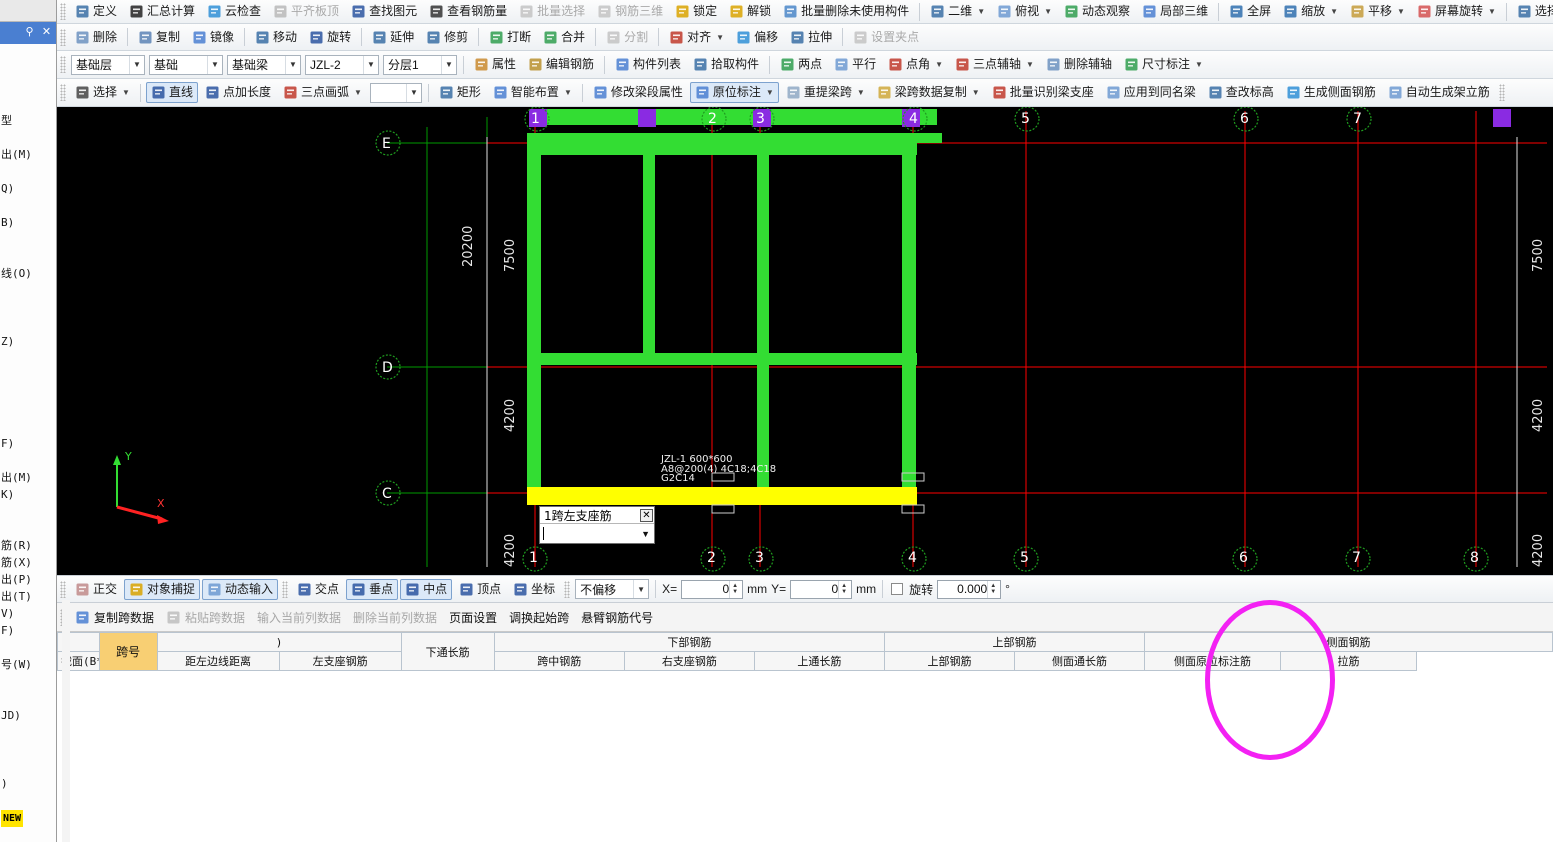  I want to click on table-header-上部钢筋: 上部钢筋, so click(1014, 642).